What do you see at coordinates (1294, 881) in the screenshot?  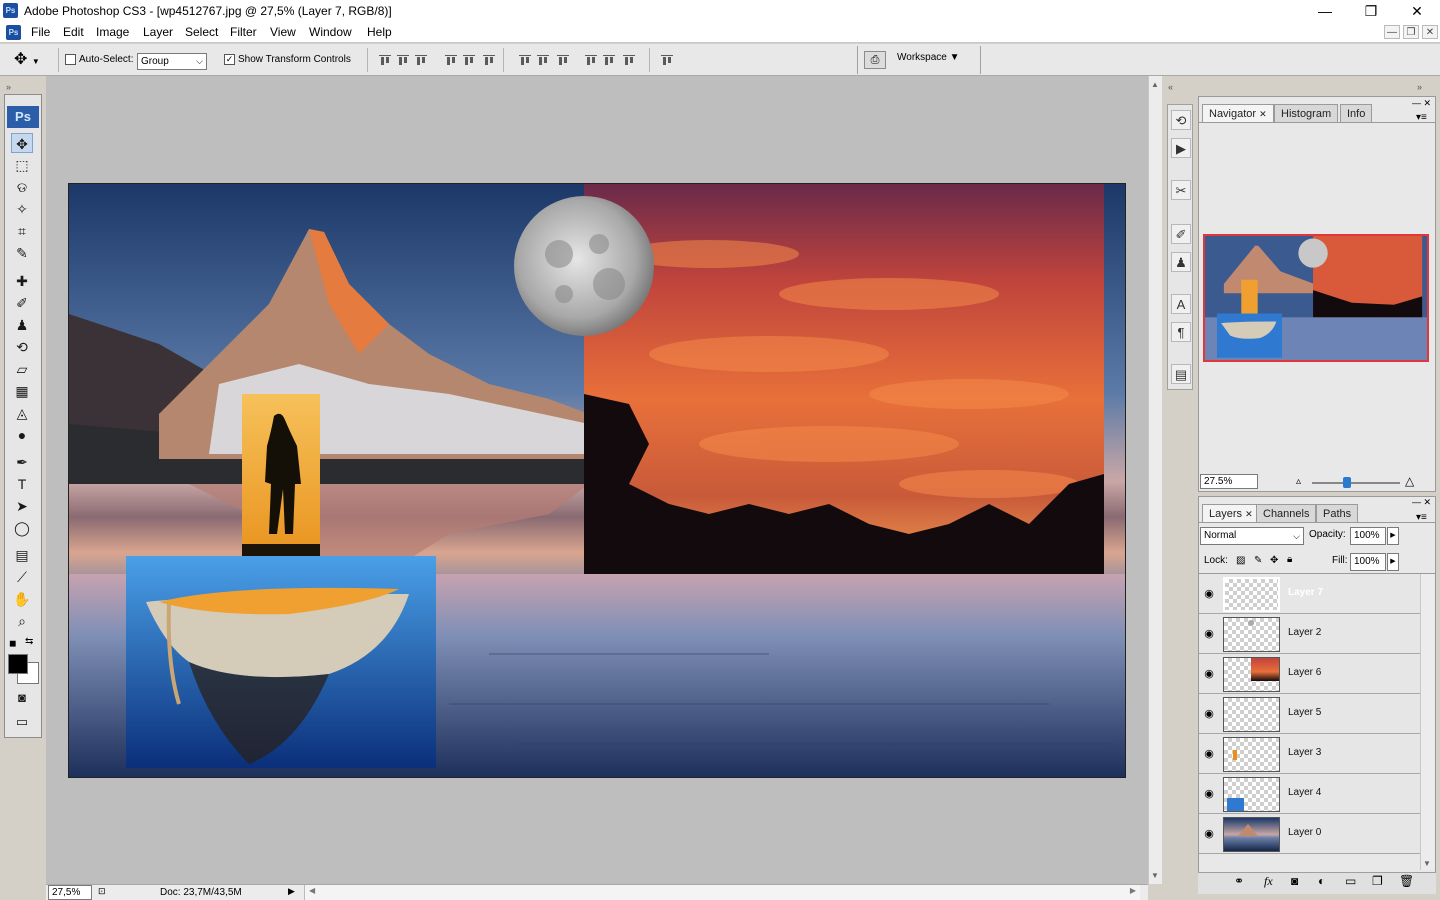 I see `mask-icon: ◙` at bounding box center [1294, 881].